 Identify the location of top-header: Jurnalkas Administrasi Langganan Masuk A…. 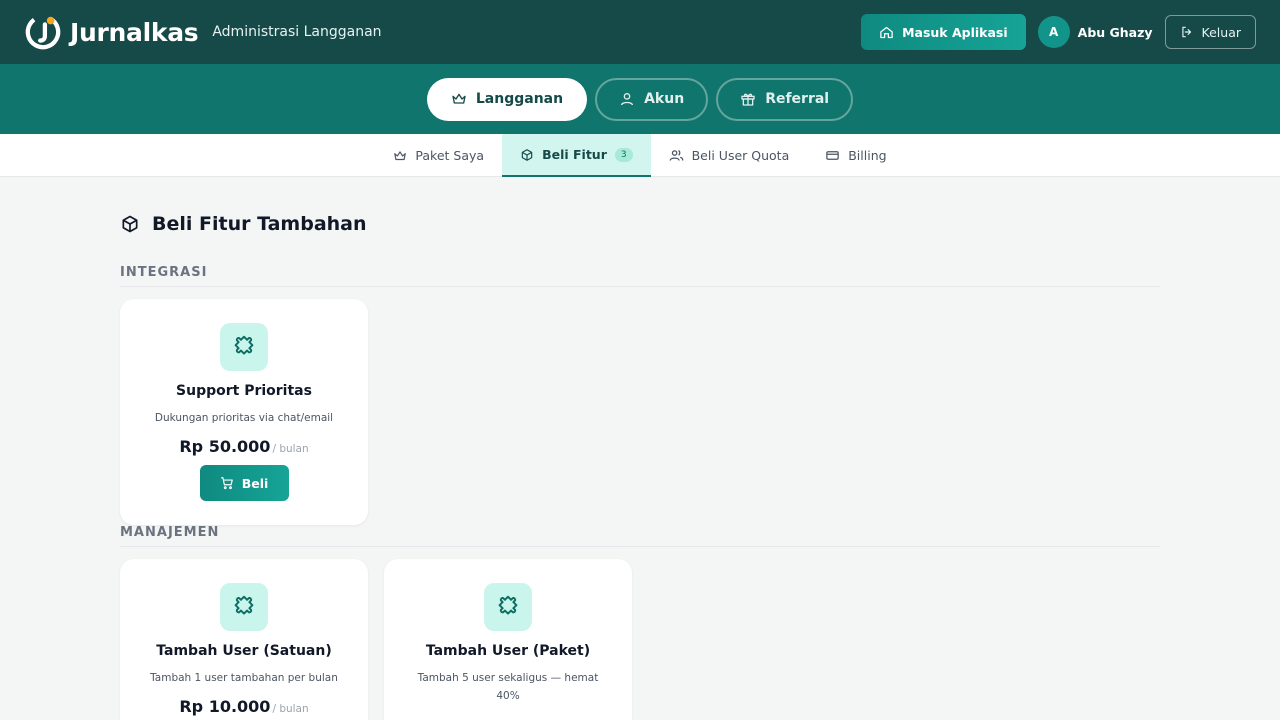
(640, 32).